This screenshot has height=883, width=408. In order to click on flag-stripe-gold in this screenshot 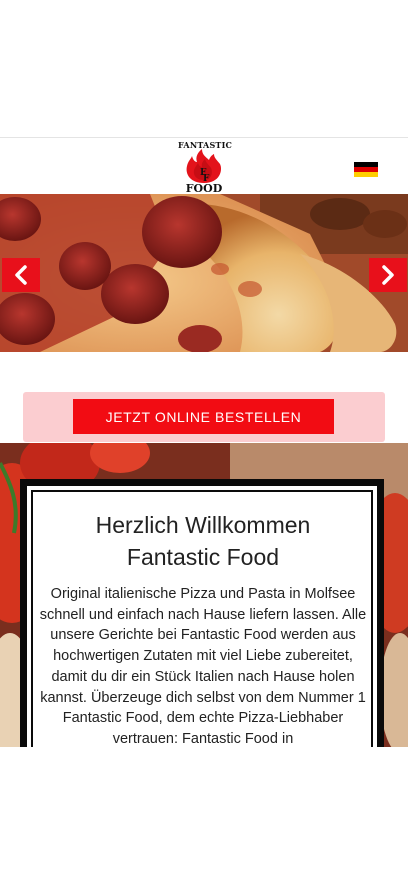, I will do `click(366, 174)`.